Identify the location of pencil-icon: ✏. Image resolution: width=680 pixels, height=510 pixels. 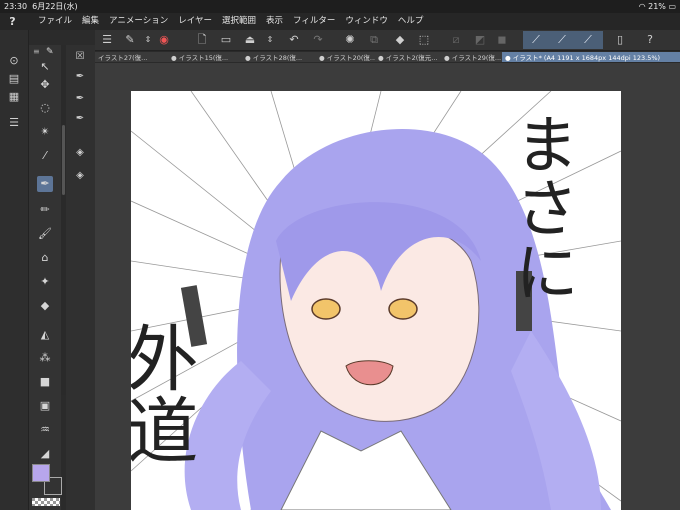
(45, 210).